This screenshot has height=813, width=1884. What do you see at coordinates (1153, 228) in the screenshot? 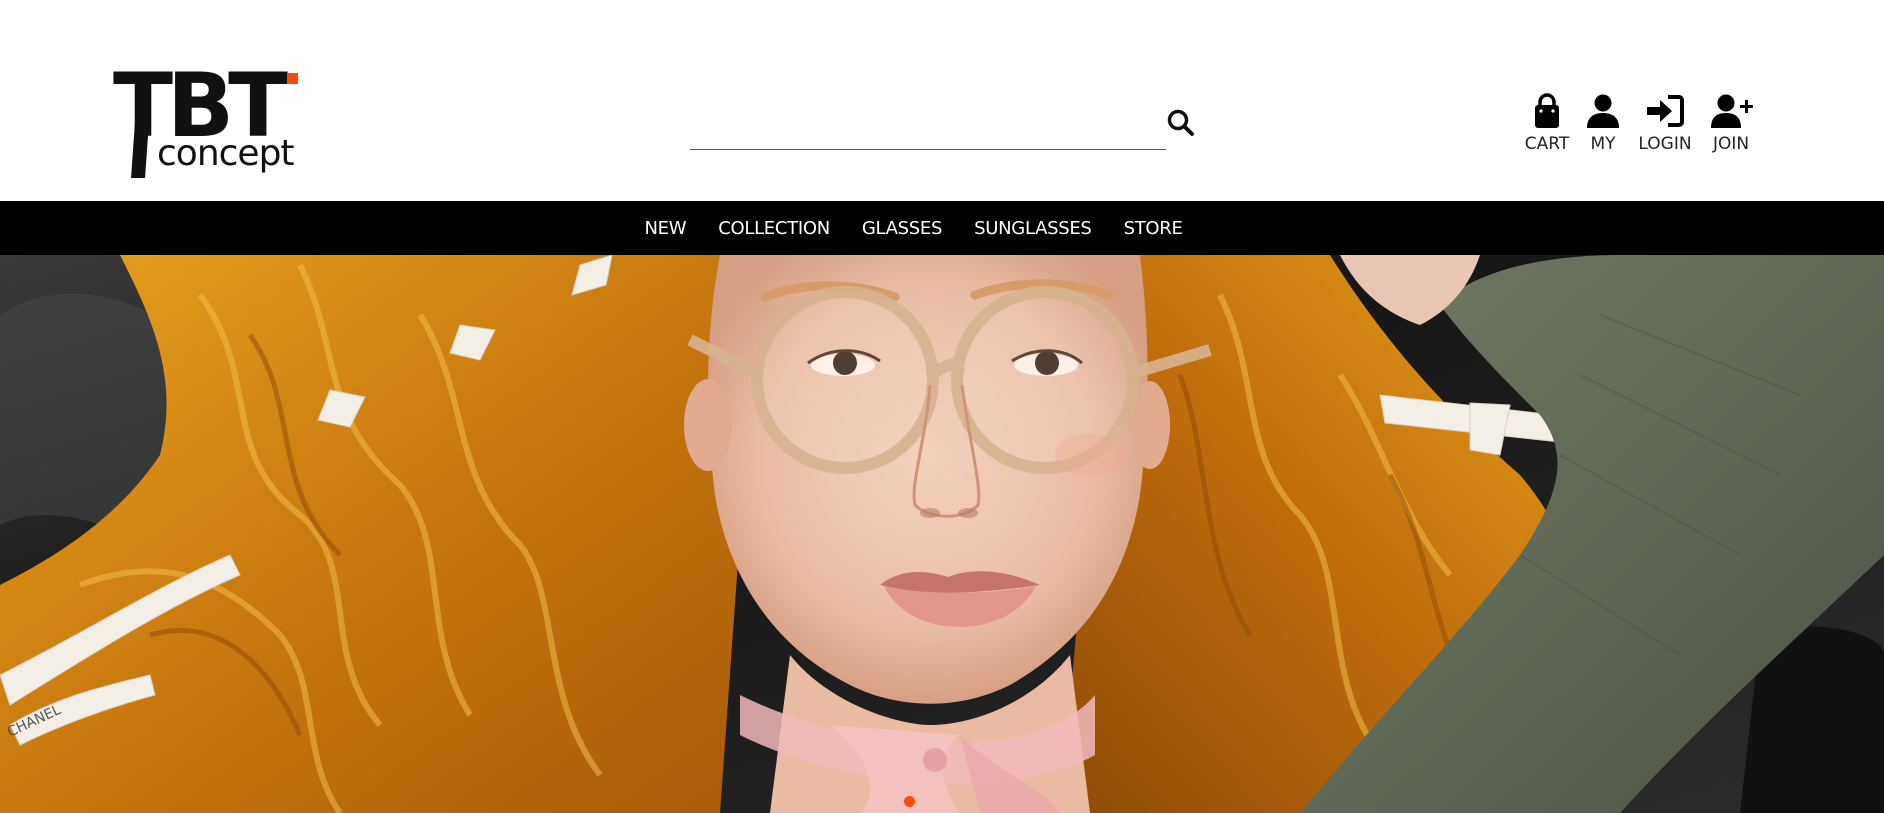
I see `nav-item-store: STORE` at bounding box center [1153, 228].